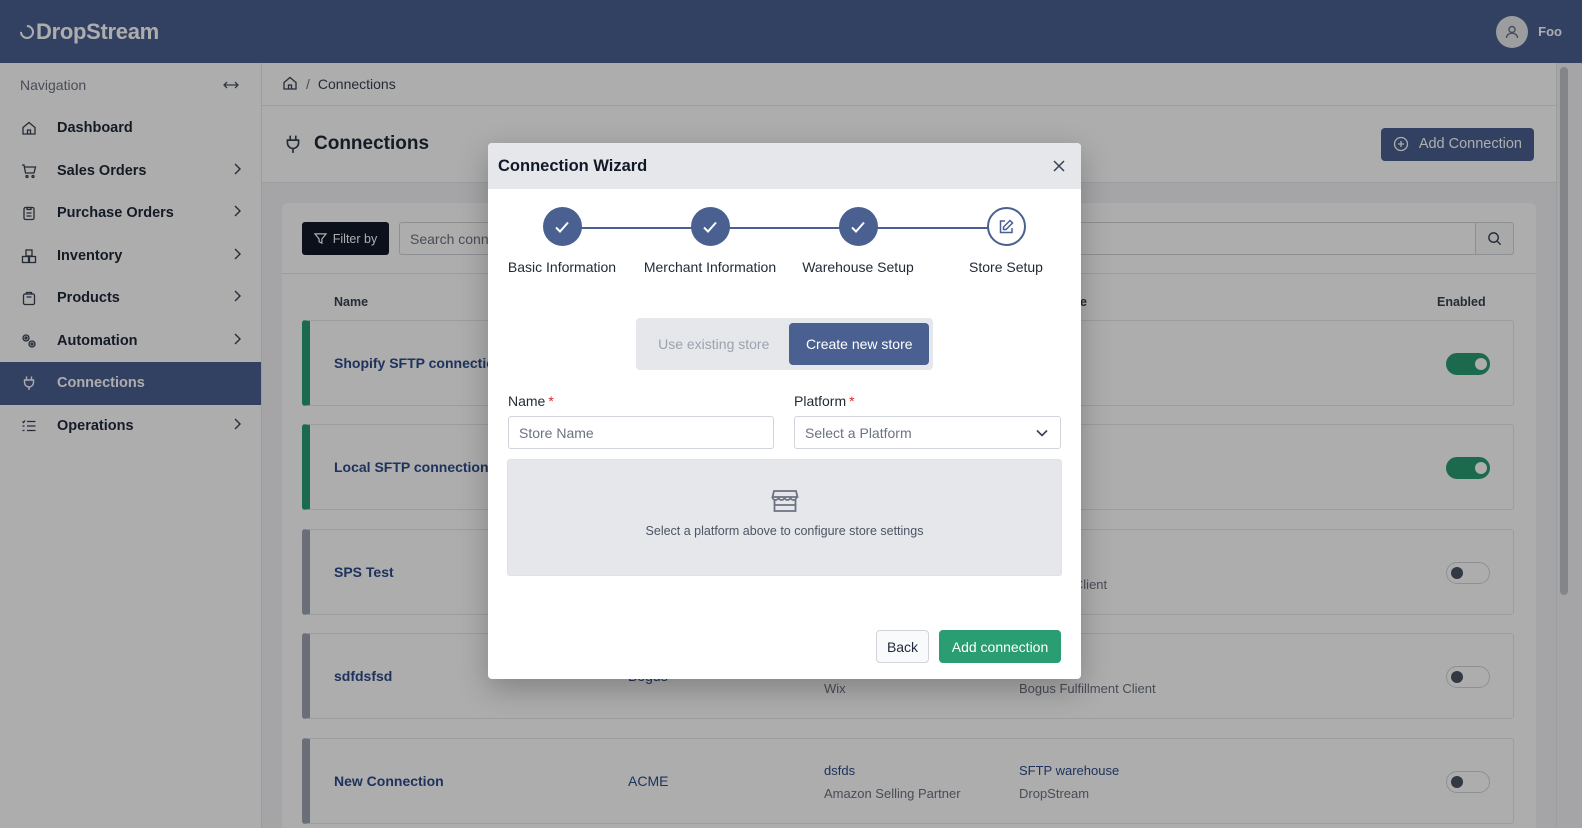 The width and height of the screenshot is (1582, 828). Describe the element at coordinates (556, 432) in the screenshot. I see `store-name-placeholder: Store Name` at that location.